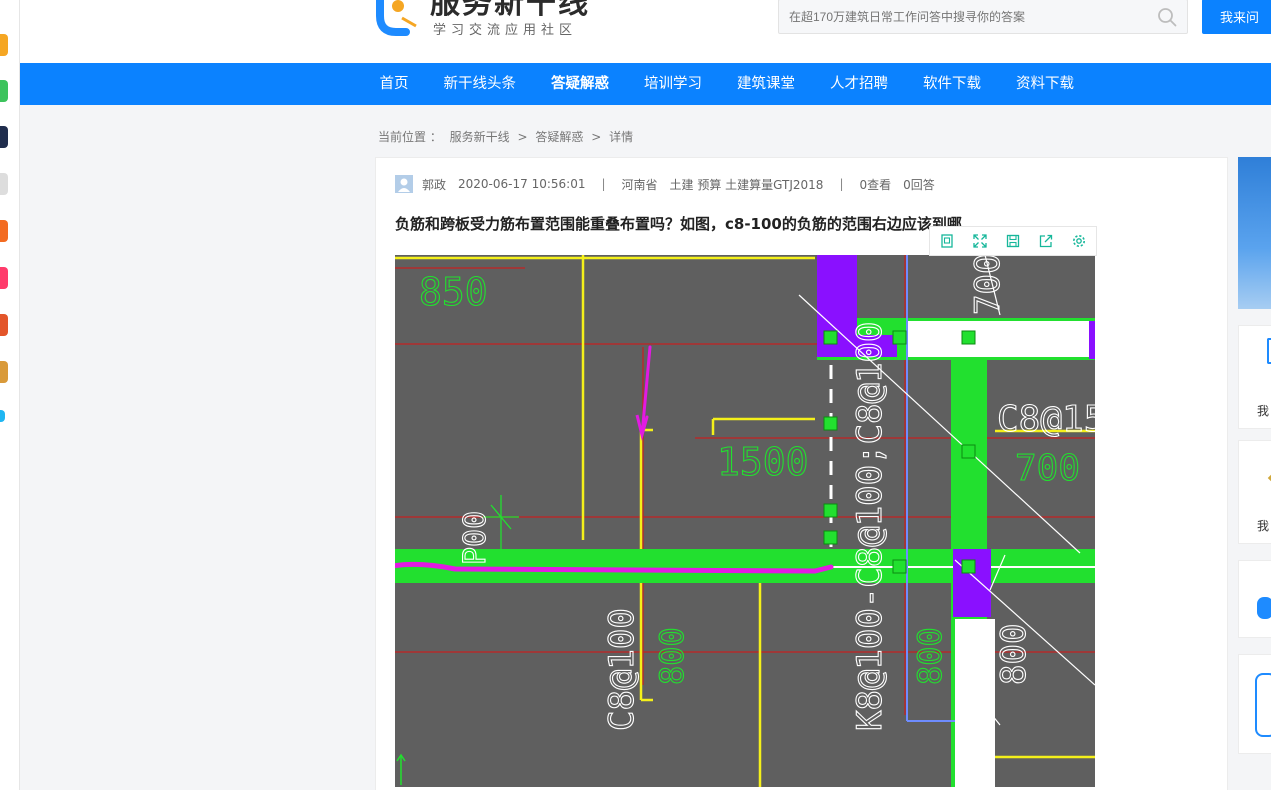 The image size is (1271, 790). I want to click on app-icon-green, so click(4, 91).